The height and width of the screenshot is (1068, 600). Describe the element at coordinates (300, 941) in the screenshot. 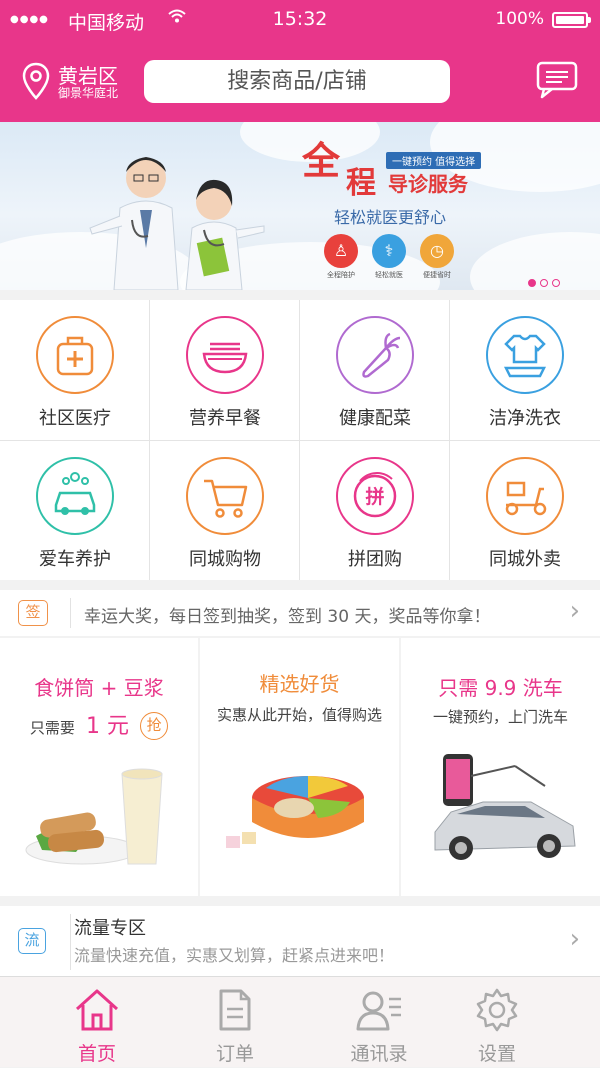

I see `traffic-zone: 流 流量专区 流量快速充值，实惠又划算，赶紧点进来吧！ ›` at that location.